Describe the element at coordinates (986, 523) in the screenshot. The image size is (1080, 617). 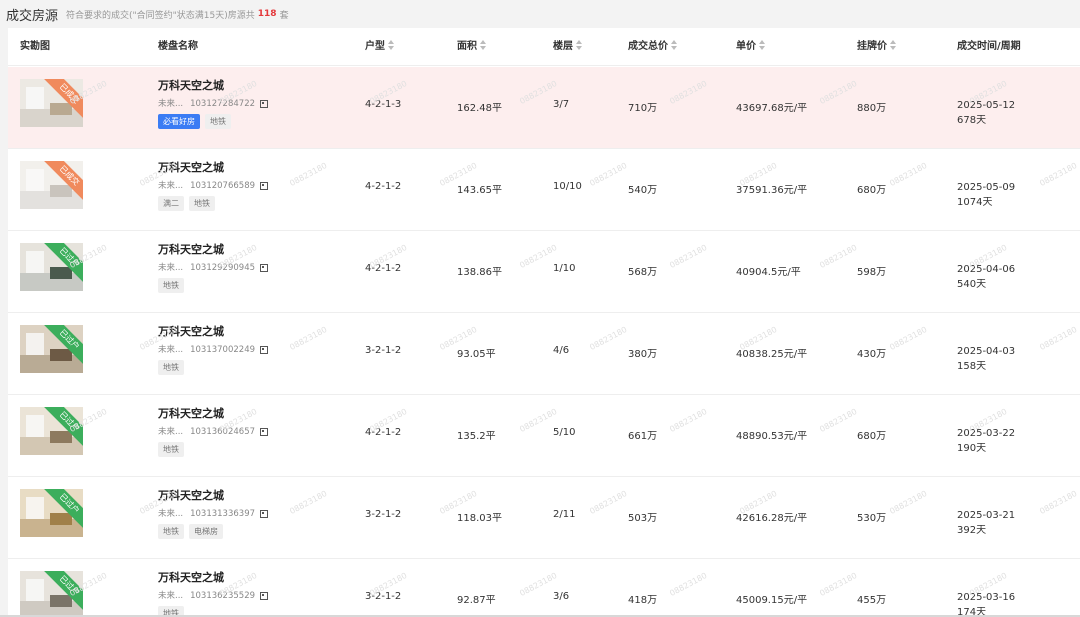
I see `listing-deal-time: 2025-03-21 392天` at that location.